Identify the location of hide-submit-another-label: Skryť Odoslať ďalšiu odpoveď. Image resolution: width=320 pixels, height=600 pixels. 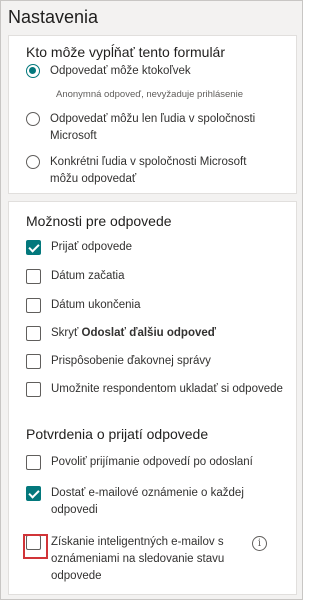
(133, 333).